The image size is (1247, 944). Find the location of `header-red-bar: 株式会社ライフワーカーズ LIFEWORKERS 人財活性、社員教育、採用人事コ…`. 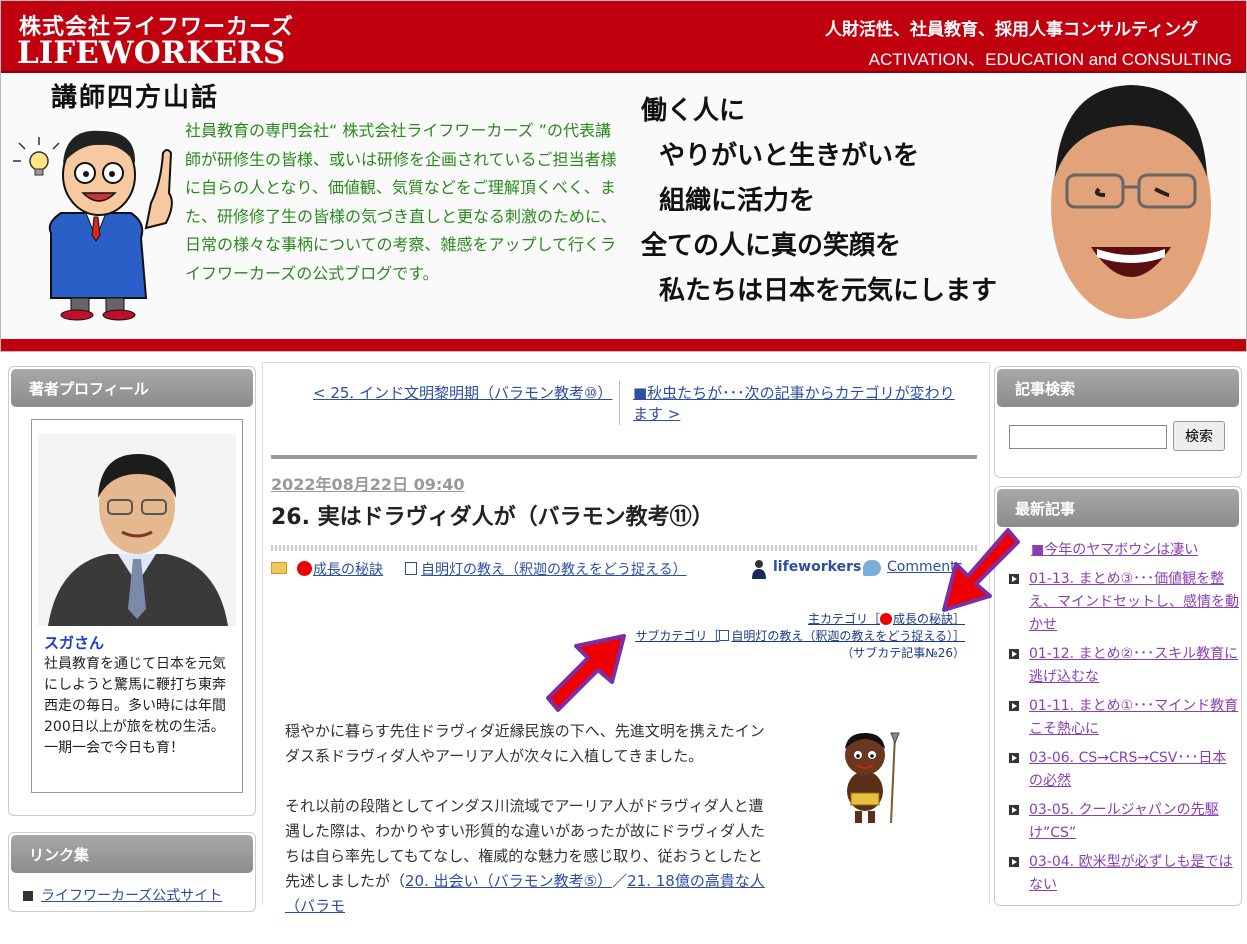

header-red-bar: 株式会社ライフワーカーズ LIFEWORKERS 人財活性、社員教育、採用人事コ… is located at coordinates (623, 37).